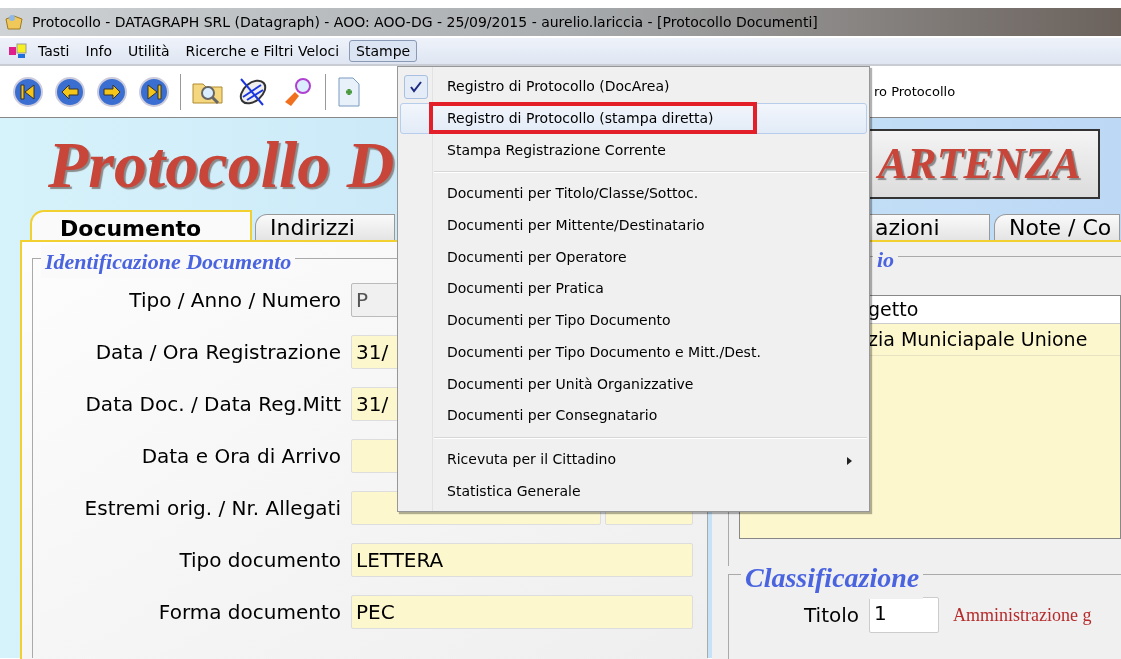 The width and height of the screenshot is (1121, 659). What do you see at coordinates (915, 91) in the screenshot?
I see `toolbar-caption: ro Protocollo` at bounding box center [915, 91].